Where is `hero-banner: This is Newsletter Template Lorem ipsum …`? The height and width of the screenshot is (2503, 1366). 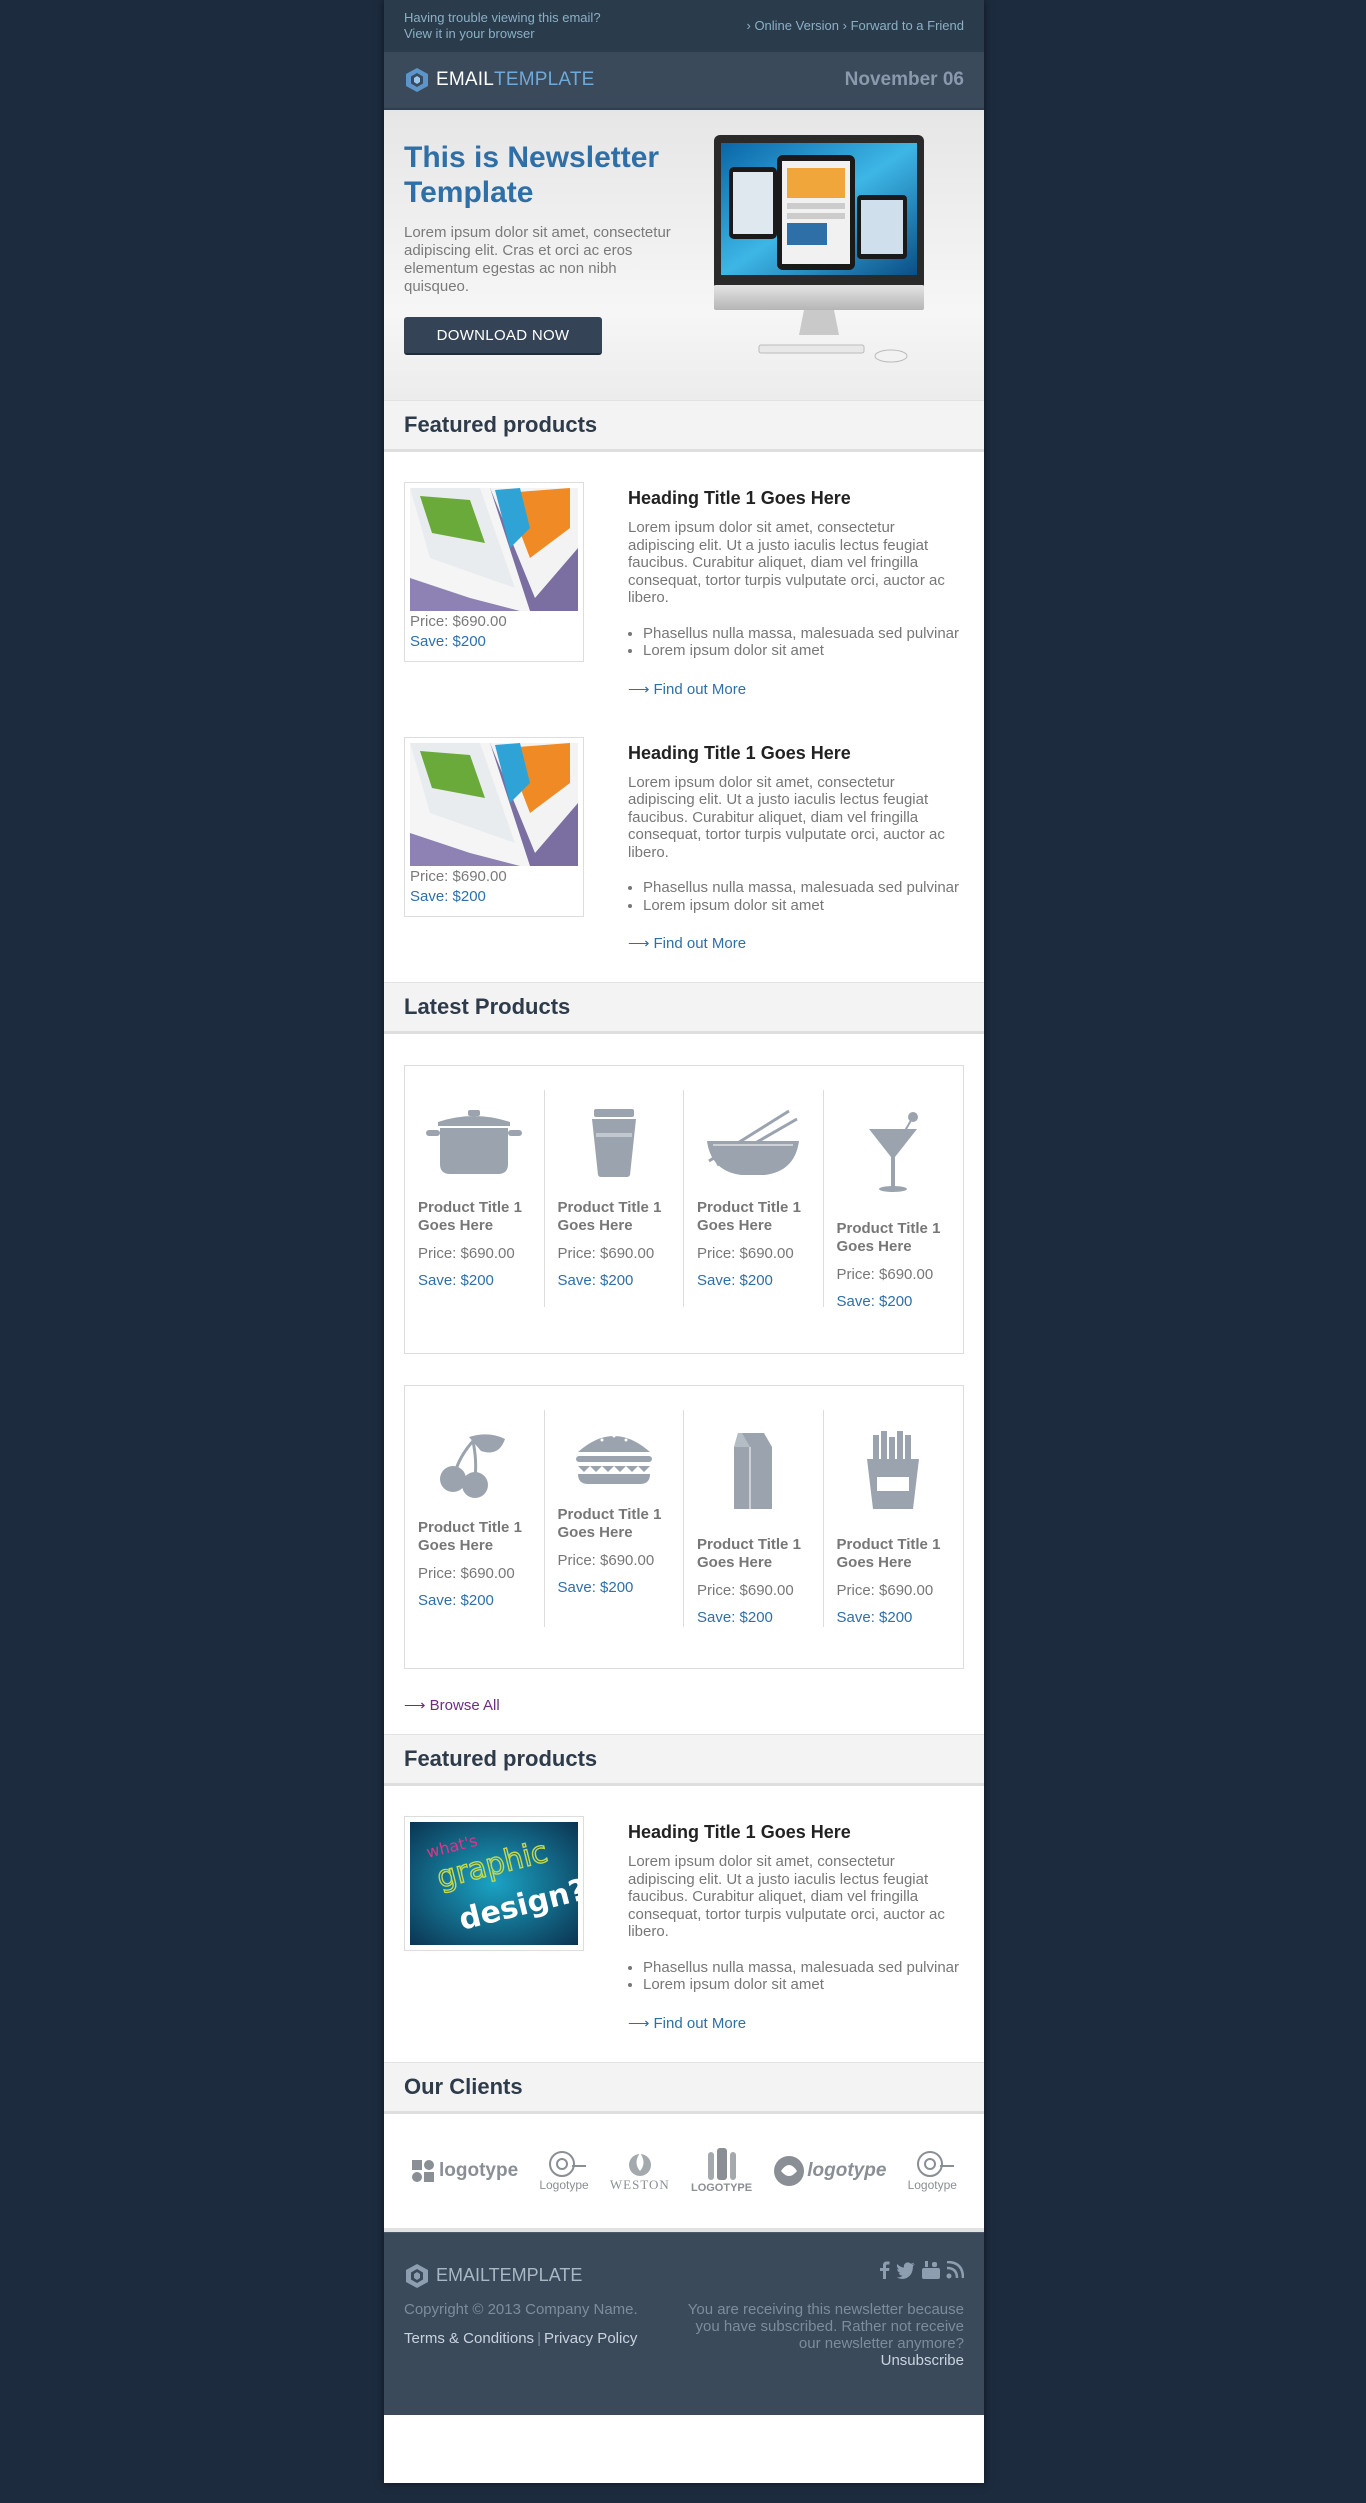
hero-banner: This is Newsletter Template Lorem ipsum … is located at coordinates (684, 255).